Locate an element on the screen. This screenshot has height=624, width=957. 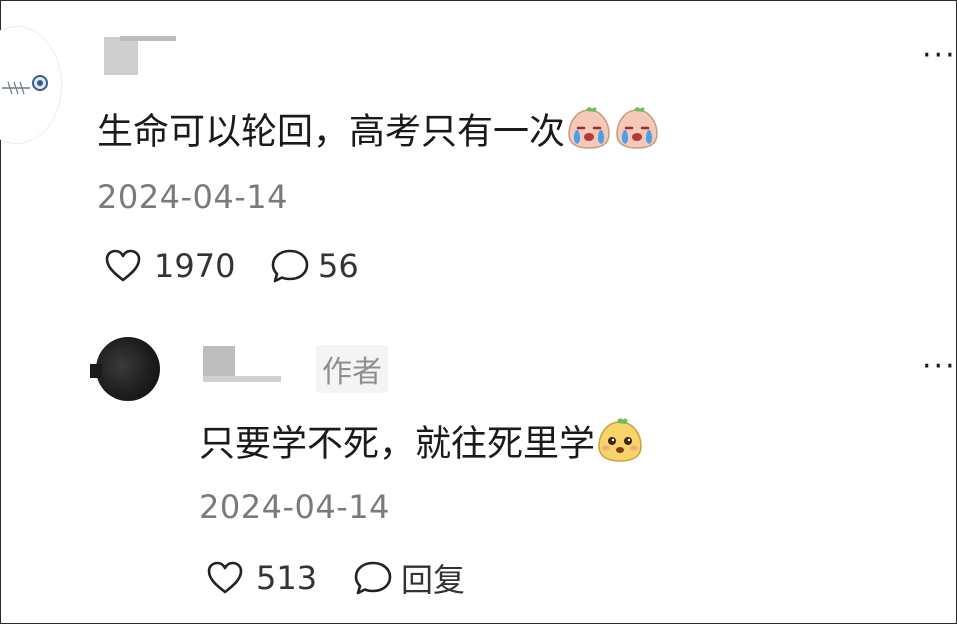
like-button: 1970 is located at coordinates (169, 266).